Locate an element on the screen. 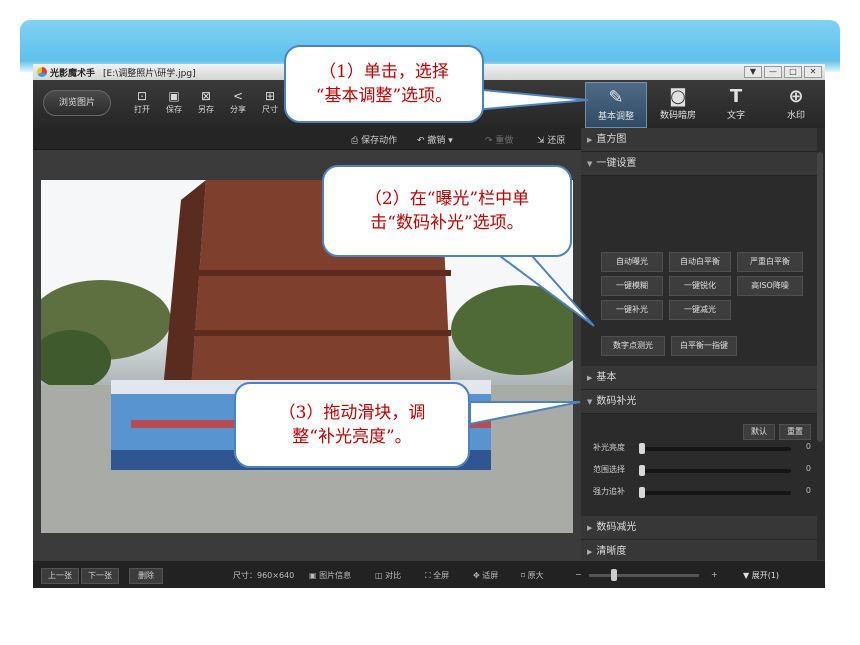 This screenshot has width=860, height=645. undo-button: ↶ 撤销 ▾ is located at coordinates (435, 139).